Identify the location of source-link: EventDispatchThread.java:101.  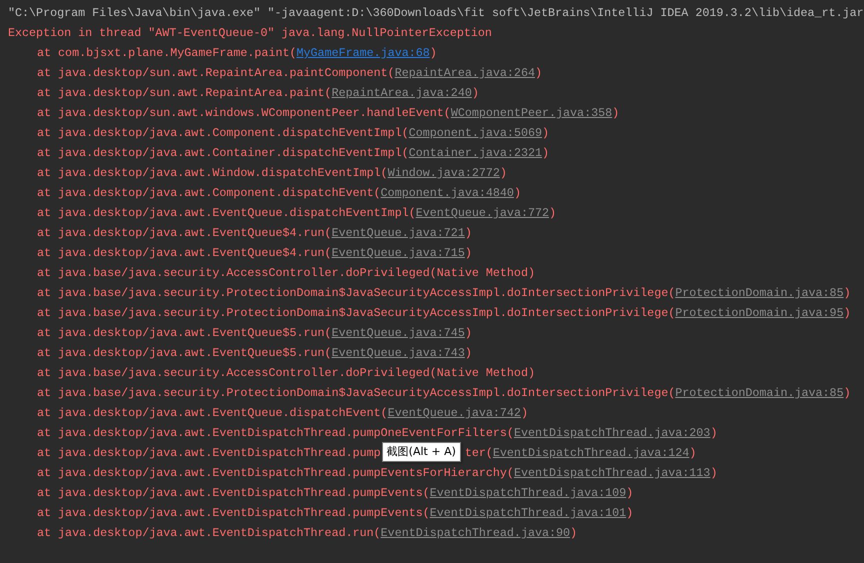
(528, 513).